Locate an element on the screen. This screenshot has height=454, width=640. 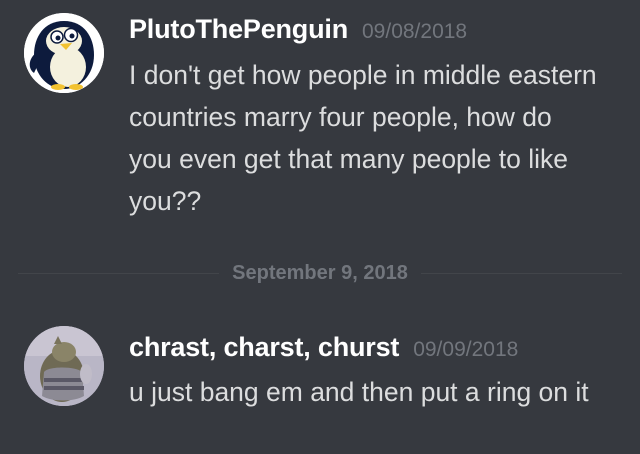
photo-avatar-icon is located at coordinates (64, 366).